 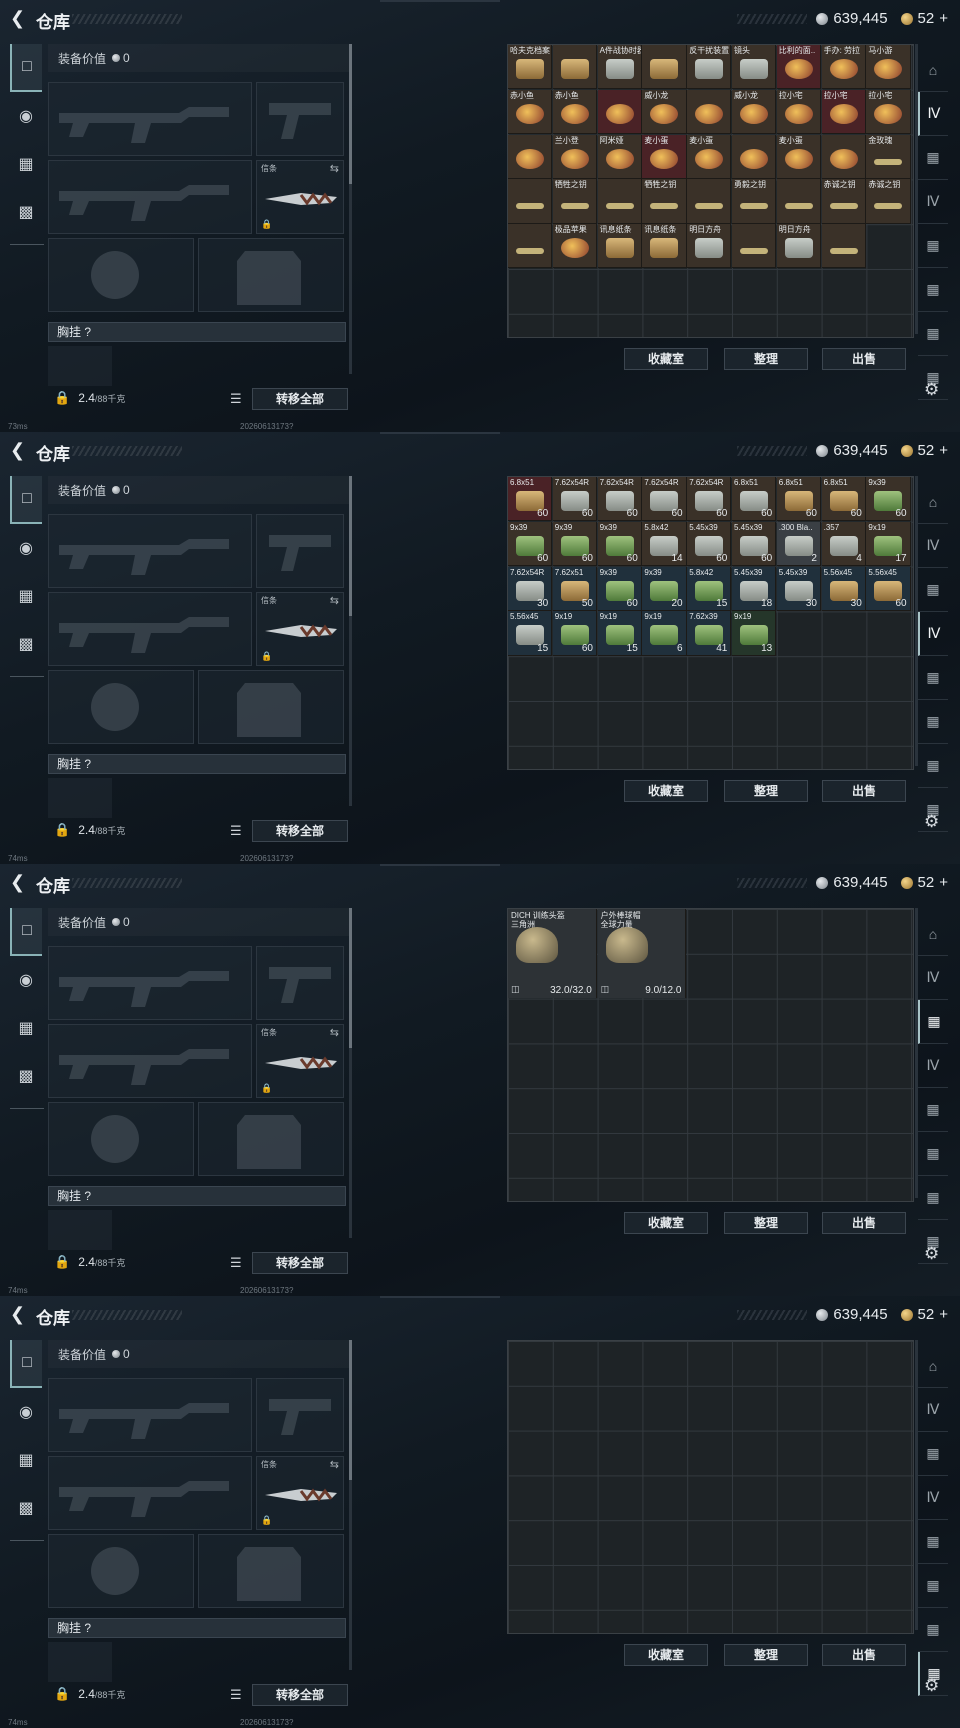 What do you see at coordinates (888, 543) in the screenshot?
I see `ammo-item: 9x19 17` at bounding box center [888, 543].